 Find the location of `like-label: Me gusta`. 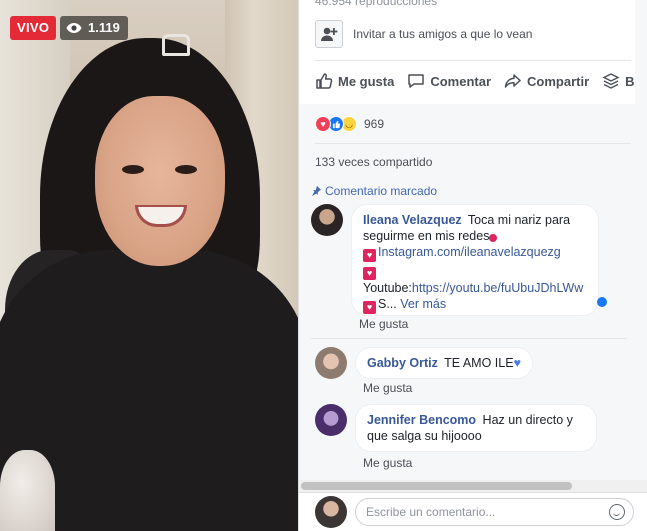

like-label: Me gusta is located at coordinates (366, 81).